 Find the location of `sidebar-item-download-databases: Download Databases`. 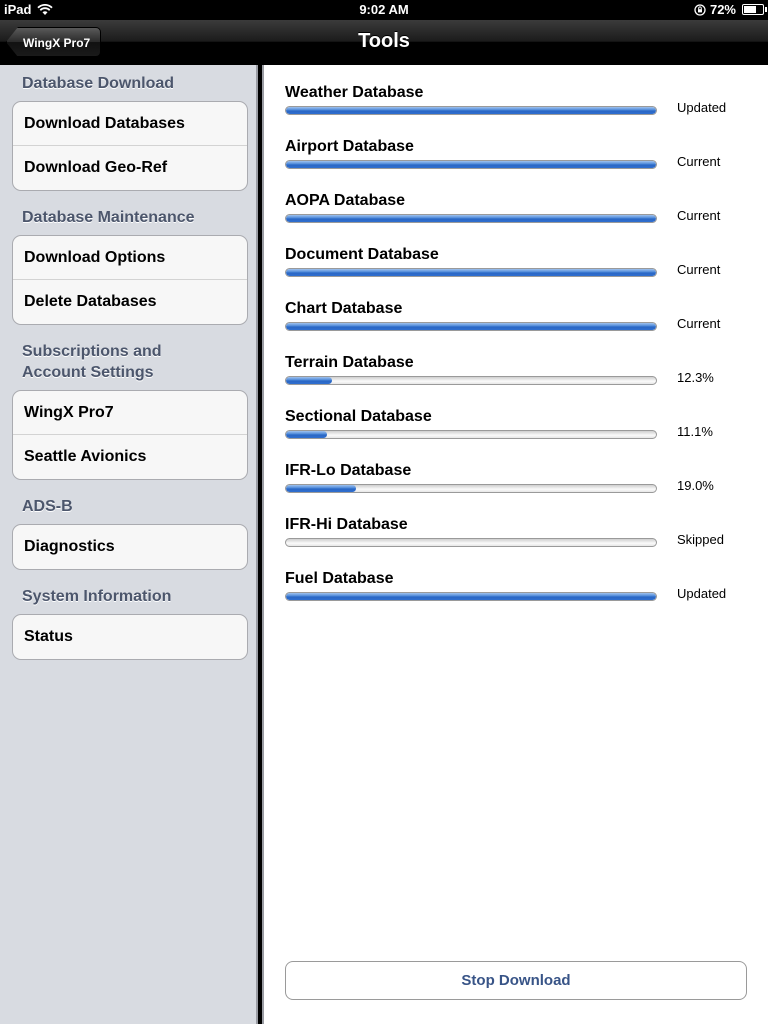

sidebar-item-download-databases: Download Databases is located at coordinates (130, 124).